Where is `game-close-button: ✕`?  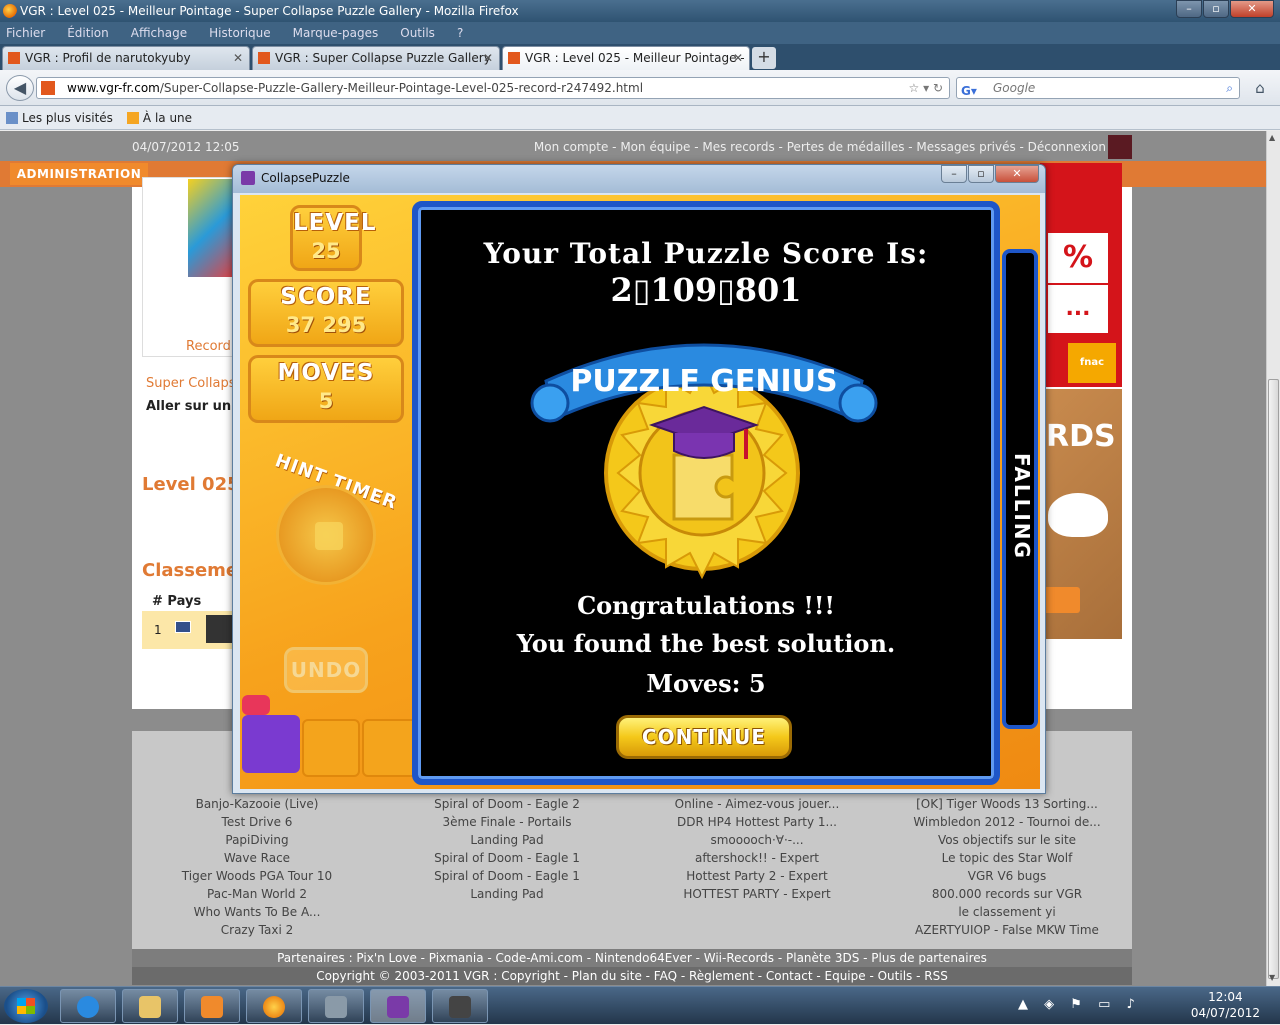
game-close-button: ✕ is located at coordinates (1017, 174).